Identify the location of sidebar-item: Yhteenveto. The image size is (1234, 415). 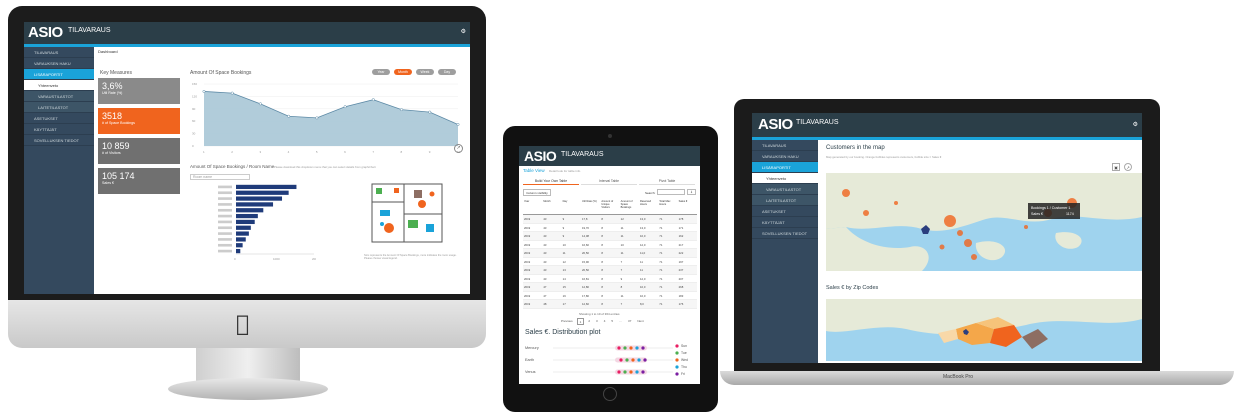
(59, 85).